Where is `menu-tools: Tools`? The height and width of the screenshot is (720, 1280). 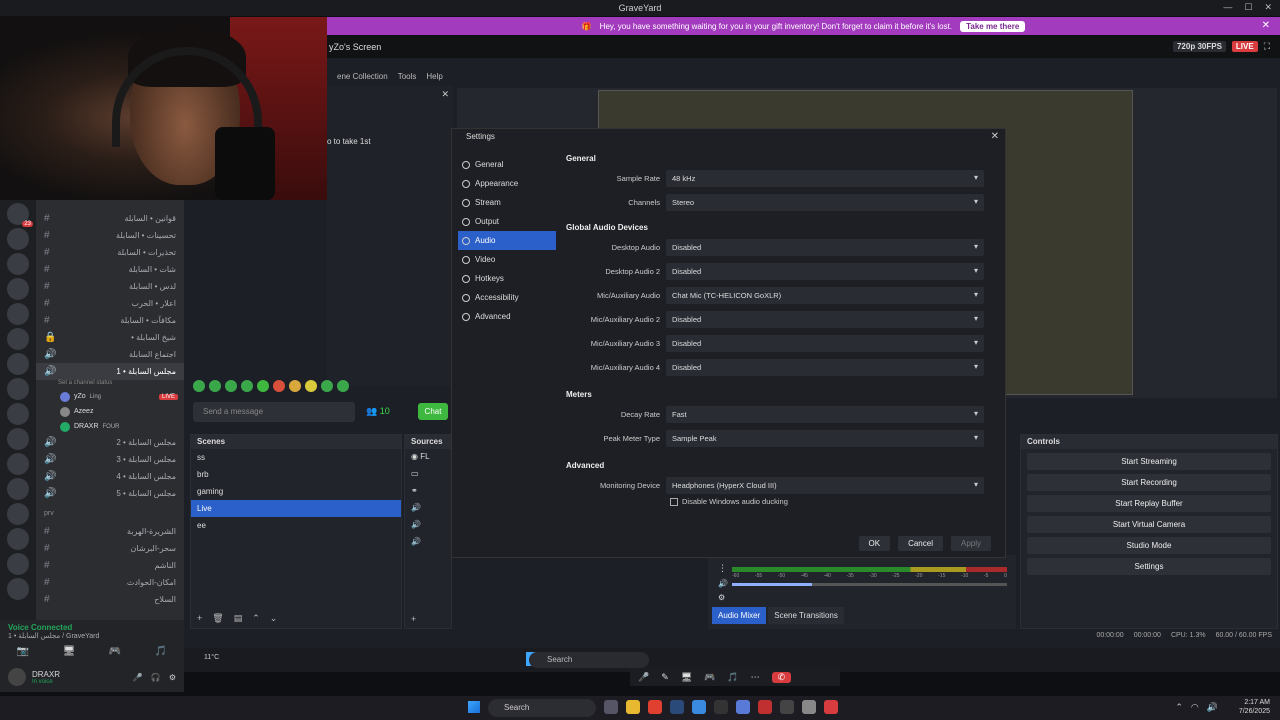 menu-tools: Tools is located at coordinates (407, 79).